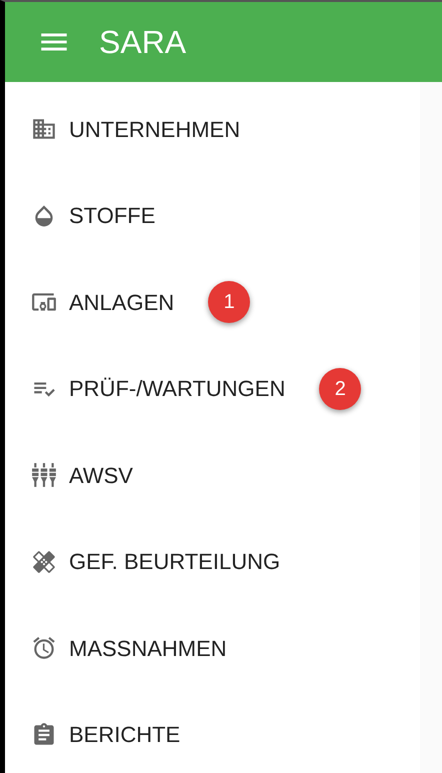  What do you see at coordinates (212, 561) in the screenshot?
I see `menu-item: GEF. BEURTEILUNG` at bounding box center [212, 561].